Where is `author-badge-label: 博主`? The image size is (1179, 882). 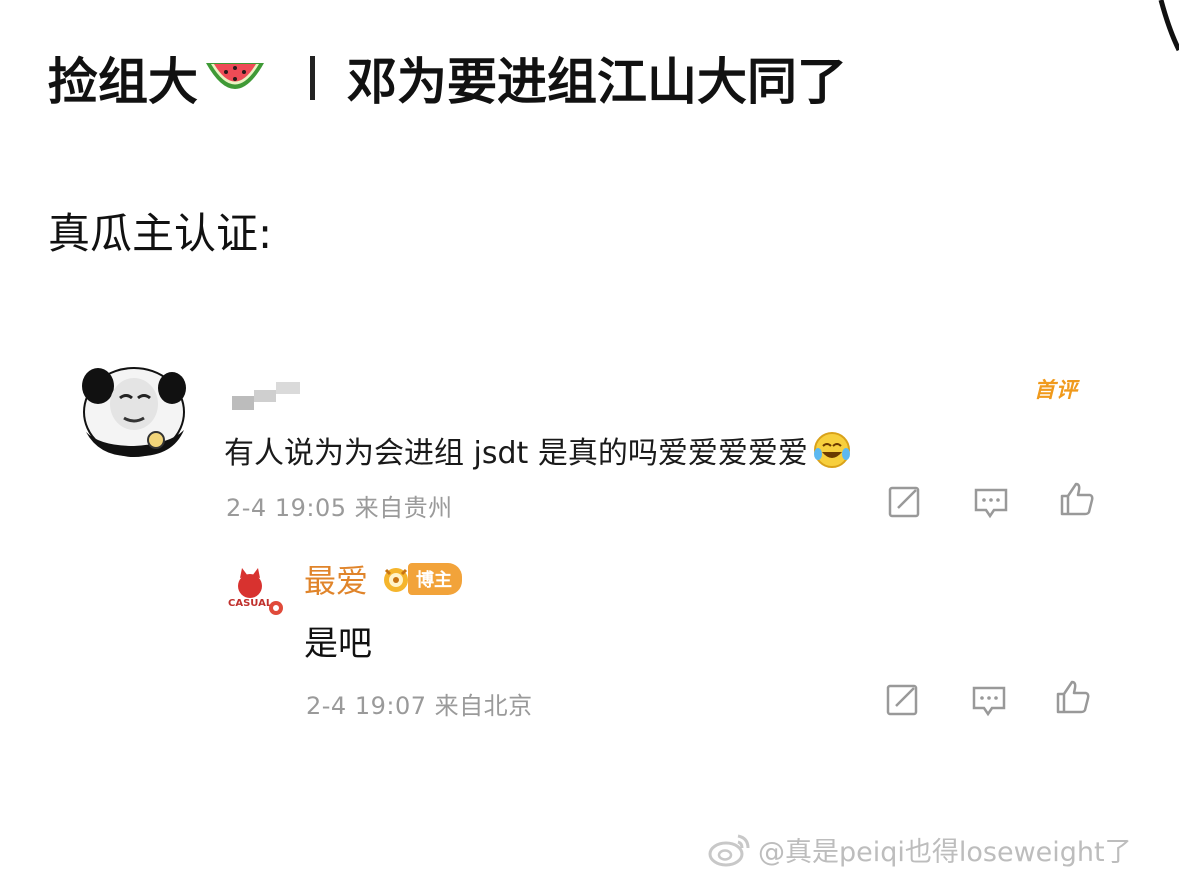
author-badge-label: 博主 is located at coordinates (435, 579).